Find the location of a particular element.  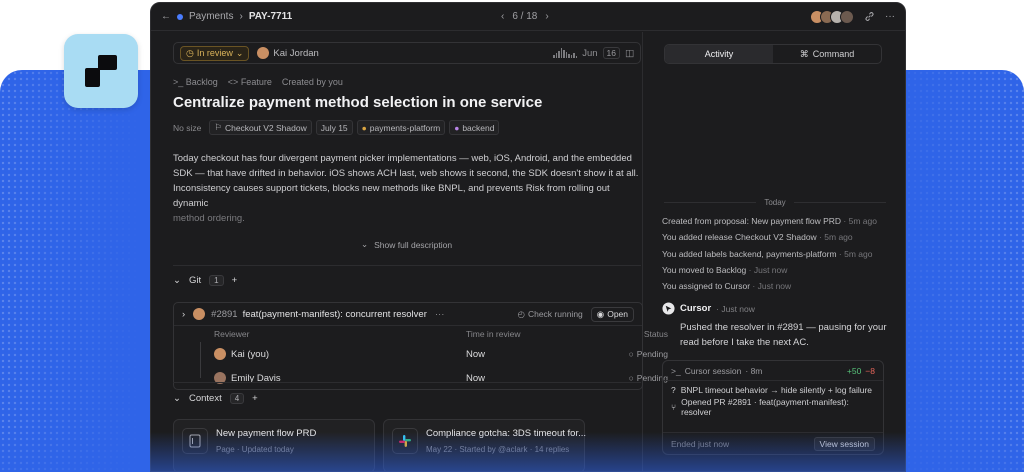

reviewer-name: Kai (you) is located at coordinates (250, 354).